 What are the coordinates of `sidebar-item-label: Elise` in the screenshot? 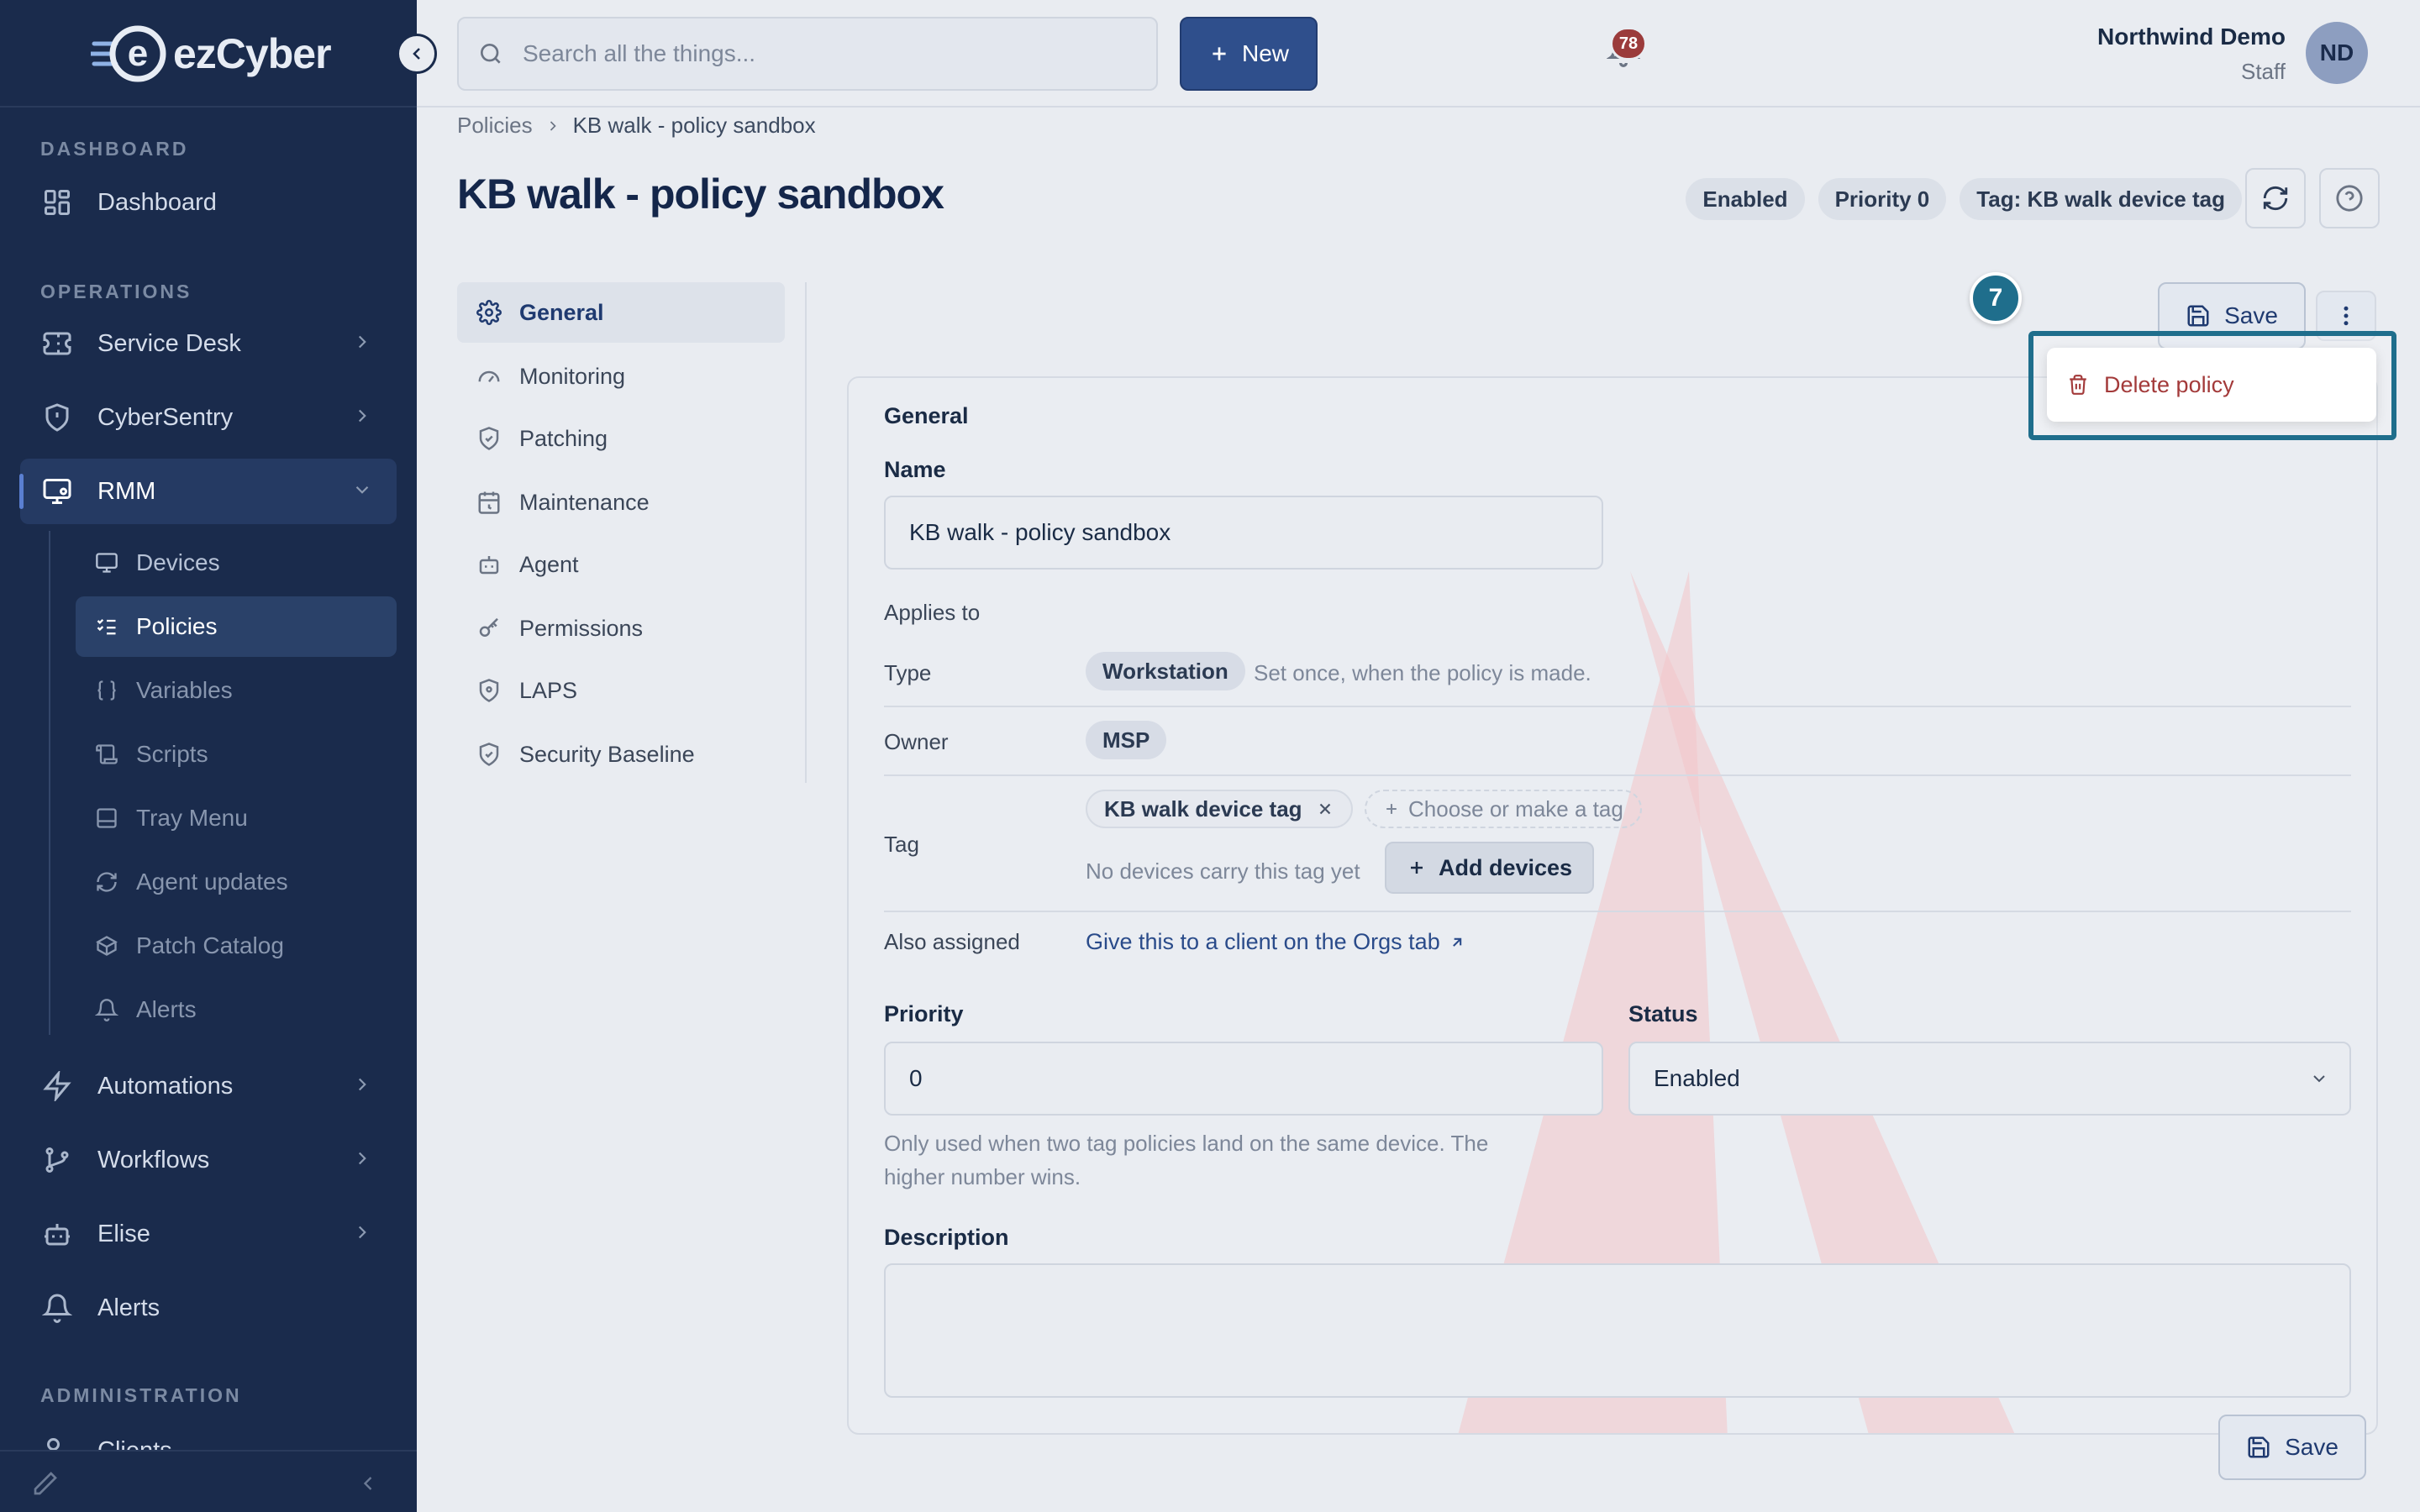 It's located at (124, 1233).